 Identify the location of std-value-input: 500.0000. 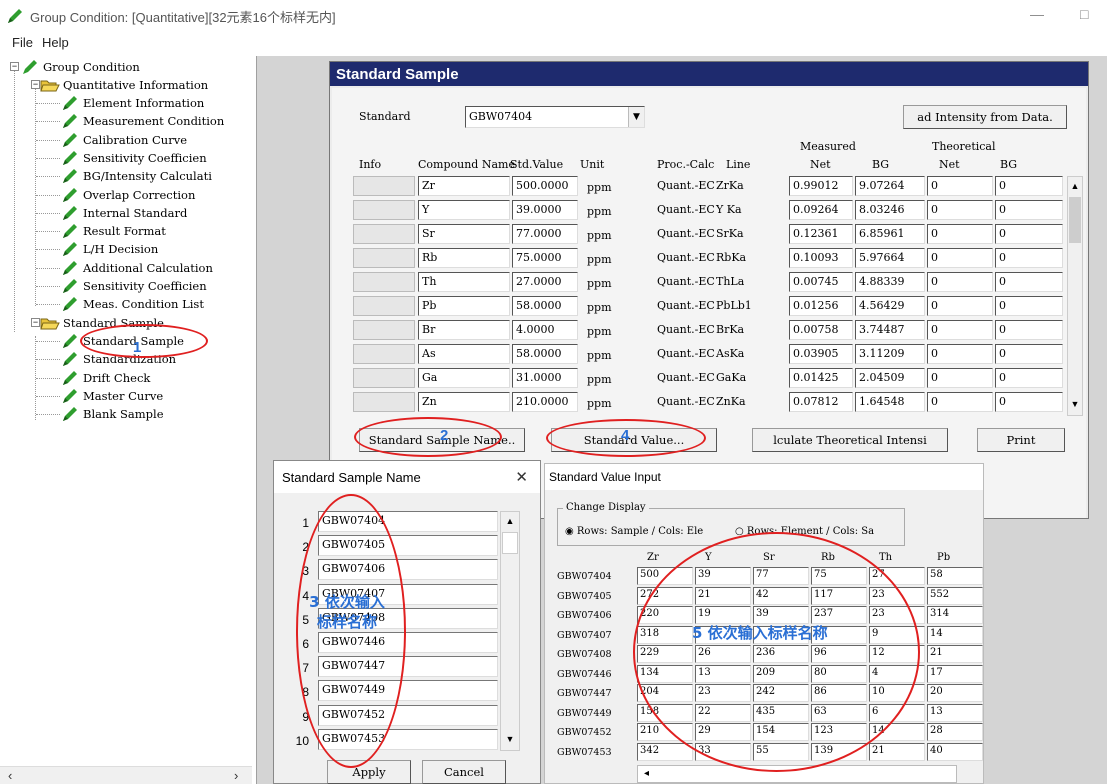
(545, 186).